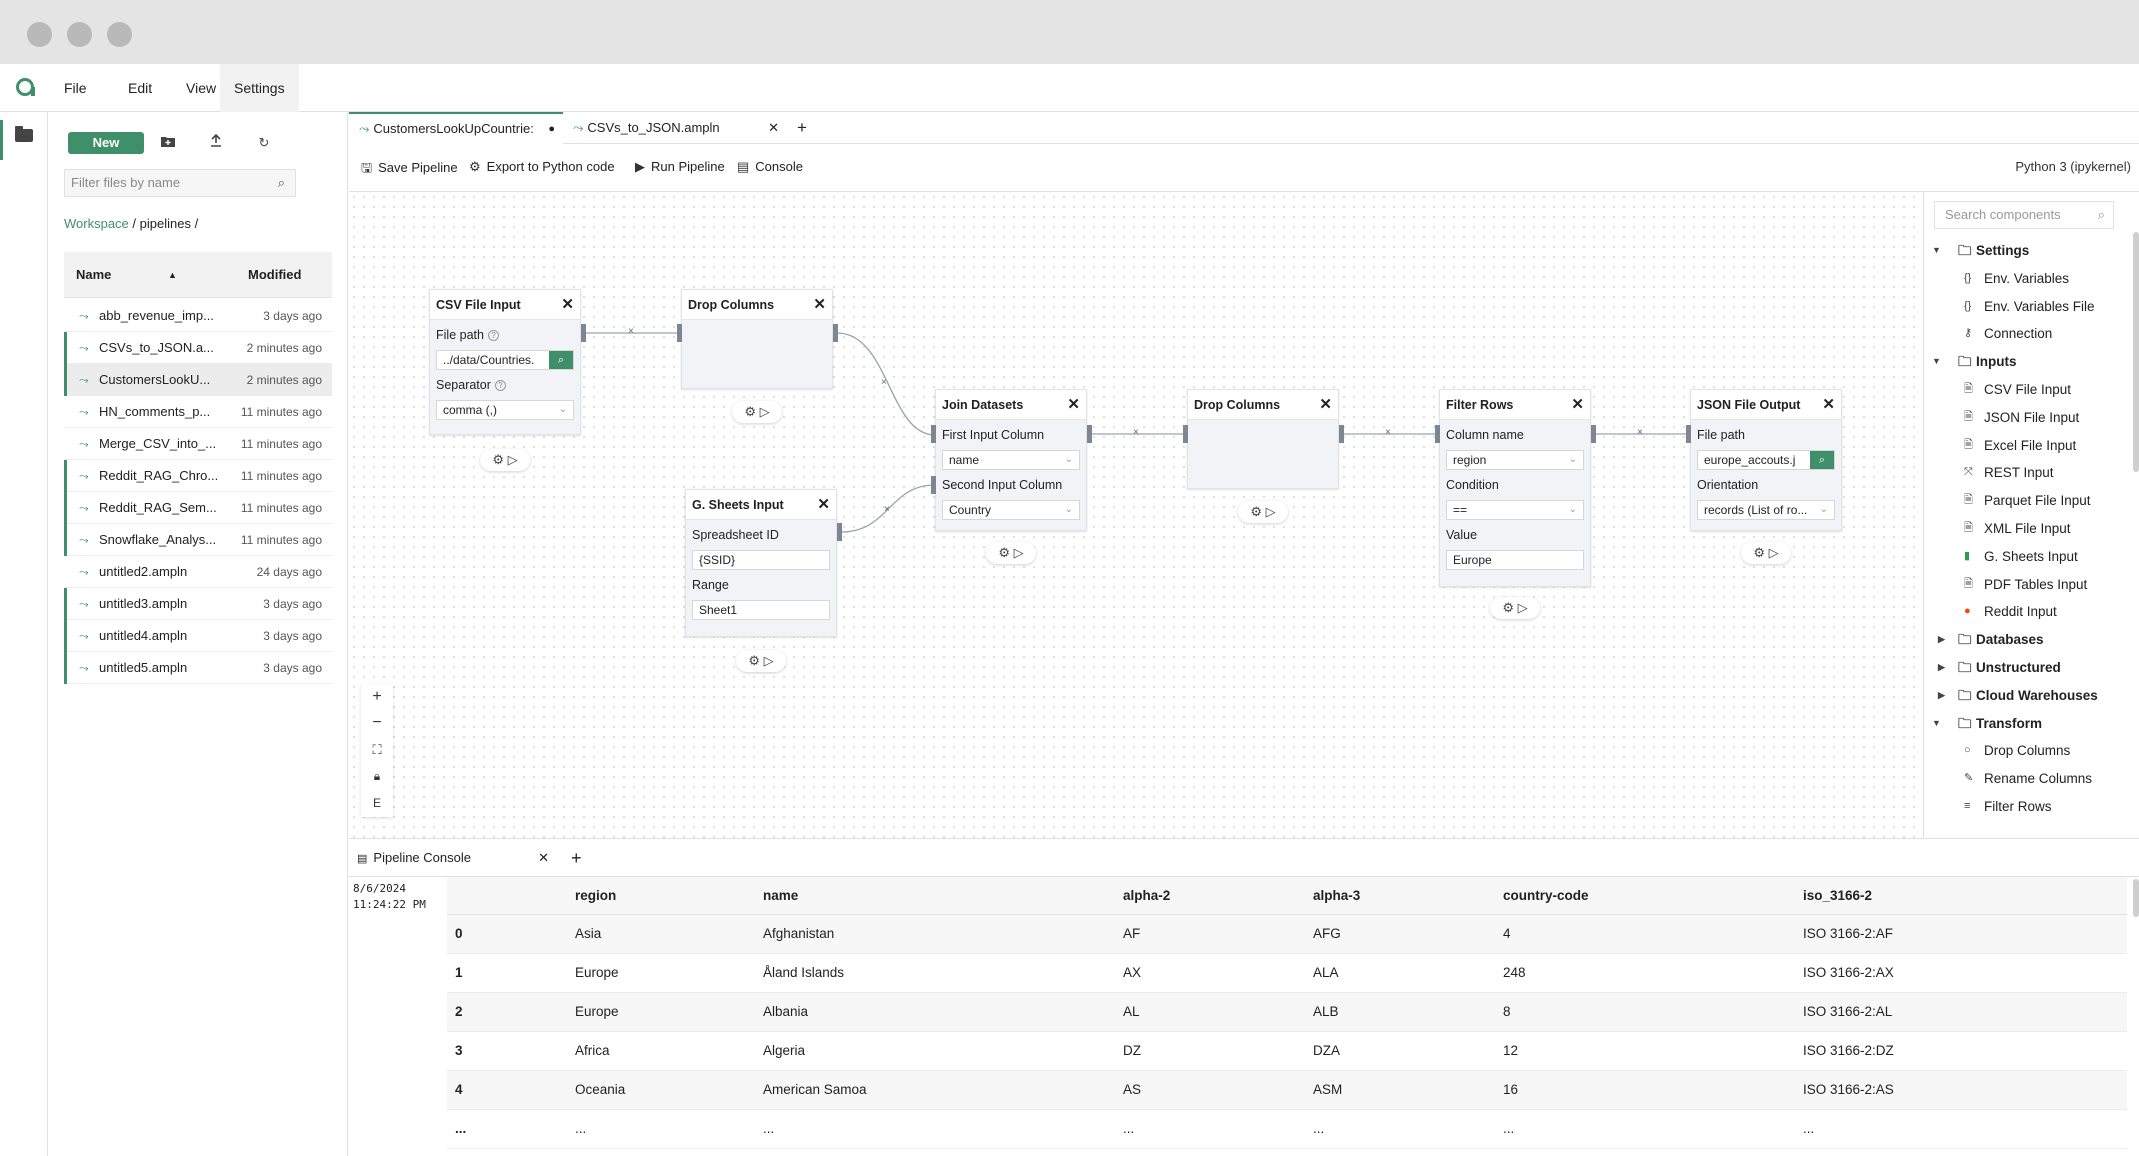 The width and height of the screenshot is (2139, 1156). I want to click on second-input-column-select: Country ⌄, so click(1011, 510).